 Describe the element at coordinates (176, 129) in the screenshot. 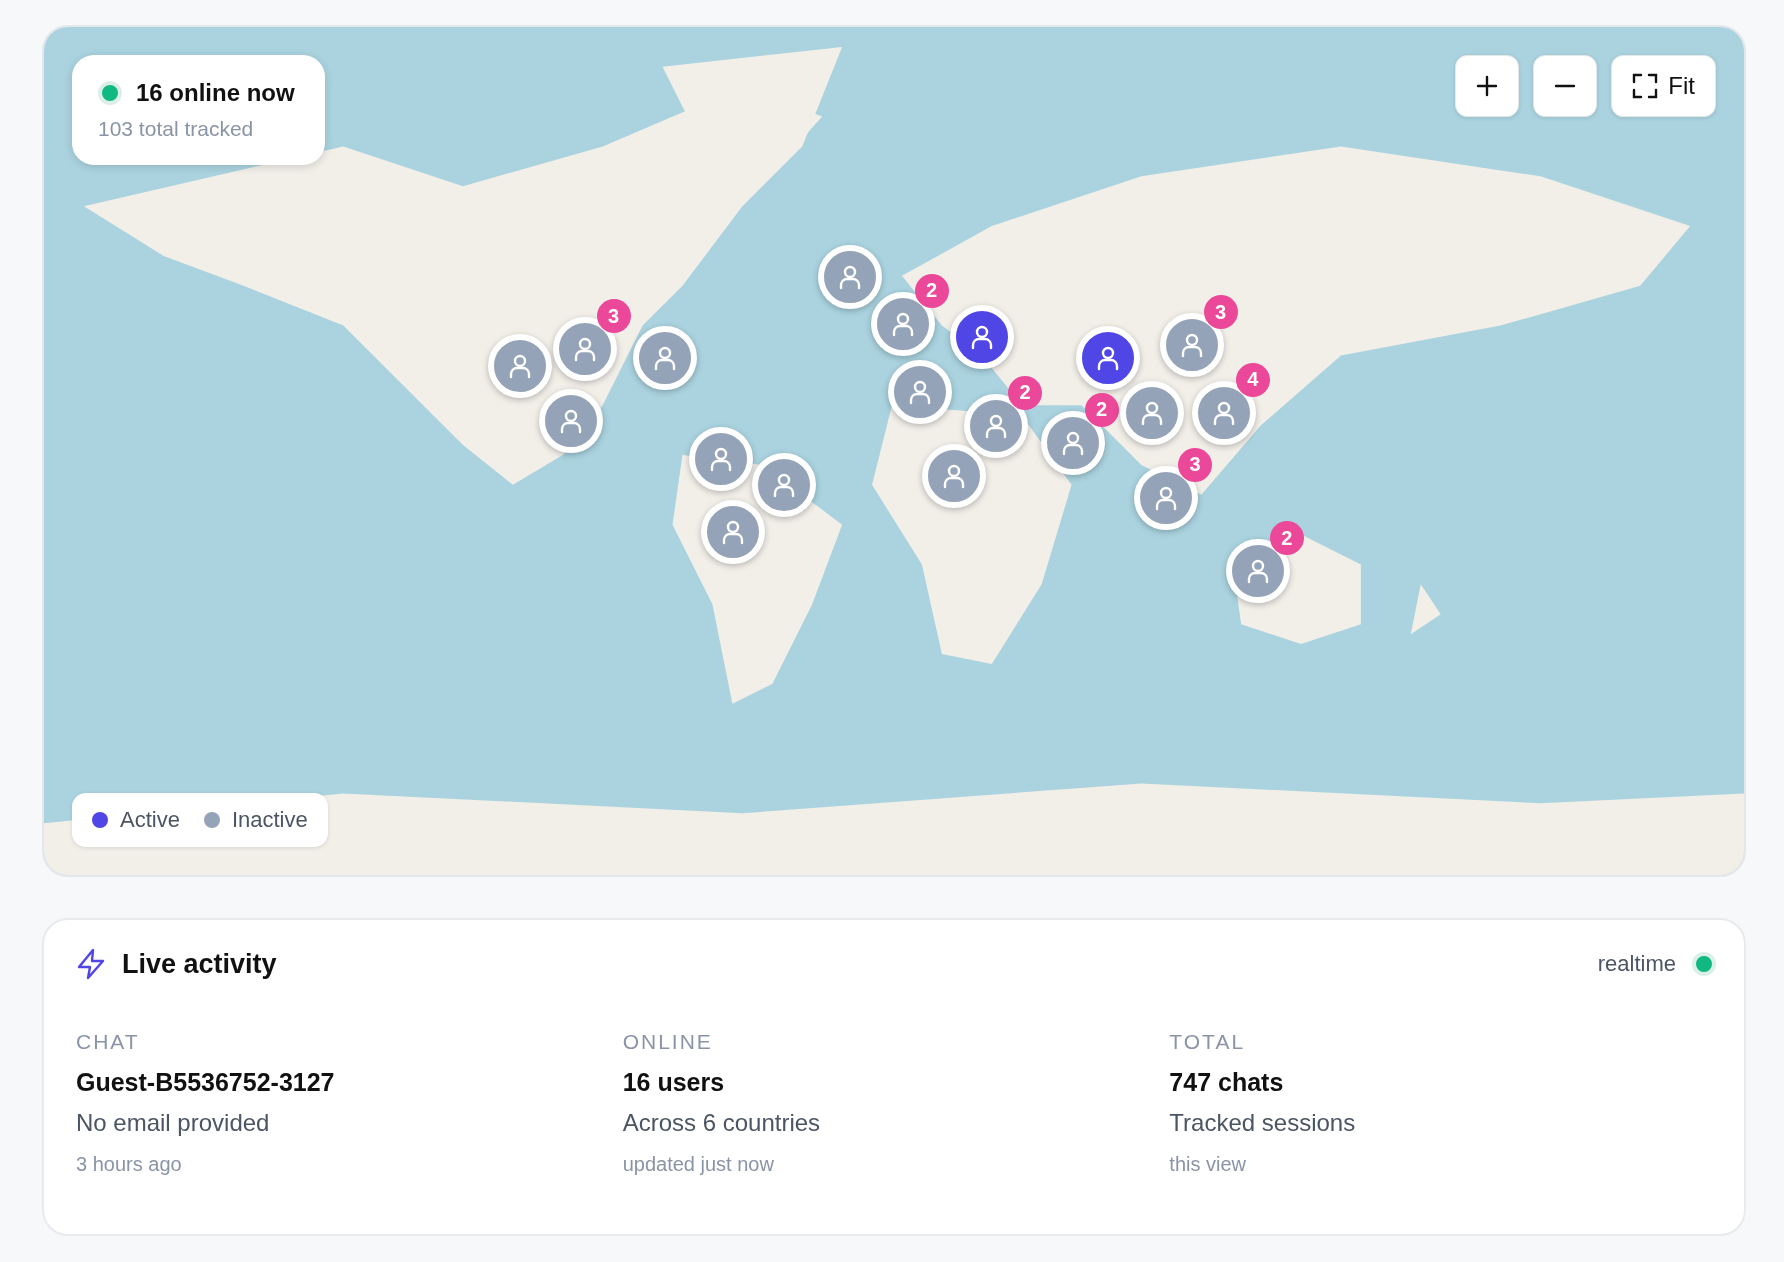

I see `total-tracked: 103 total tracked` at that location.